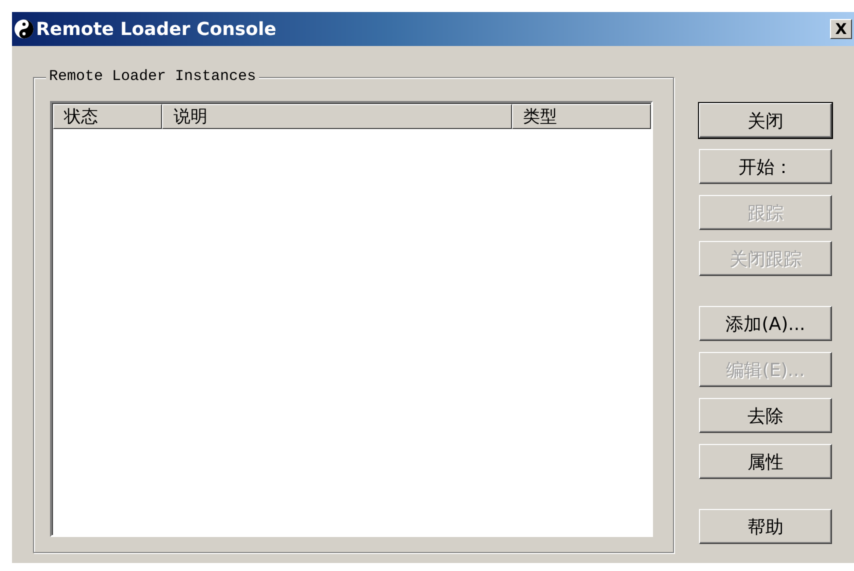 The height and width of the screenshot is (571, 854). I want to click on dialog-button: 帮助, so click(765, 526).